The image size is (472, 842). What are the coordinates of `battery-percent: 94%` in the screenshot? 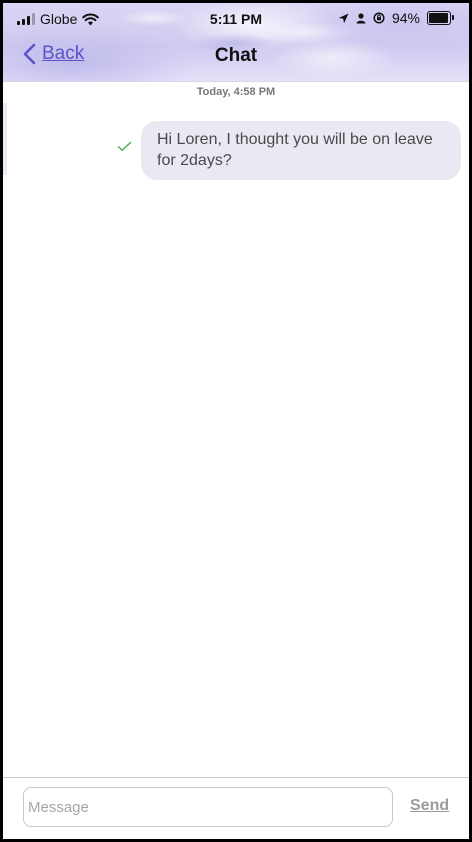 It's located at (405, 18).